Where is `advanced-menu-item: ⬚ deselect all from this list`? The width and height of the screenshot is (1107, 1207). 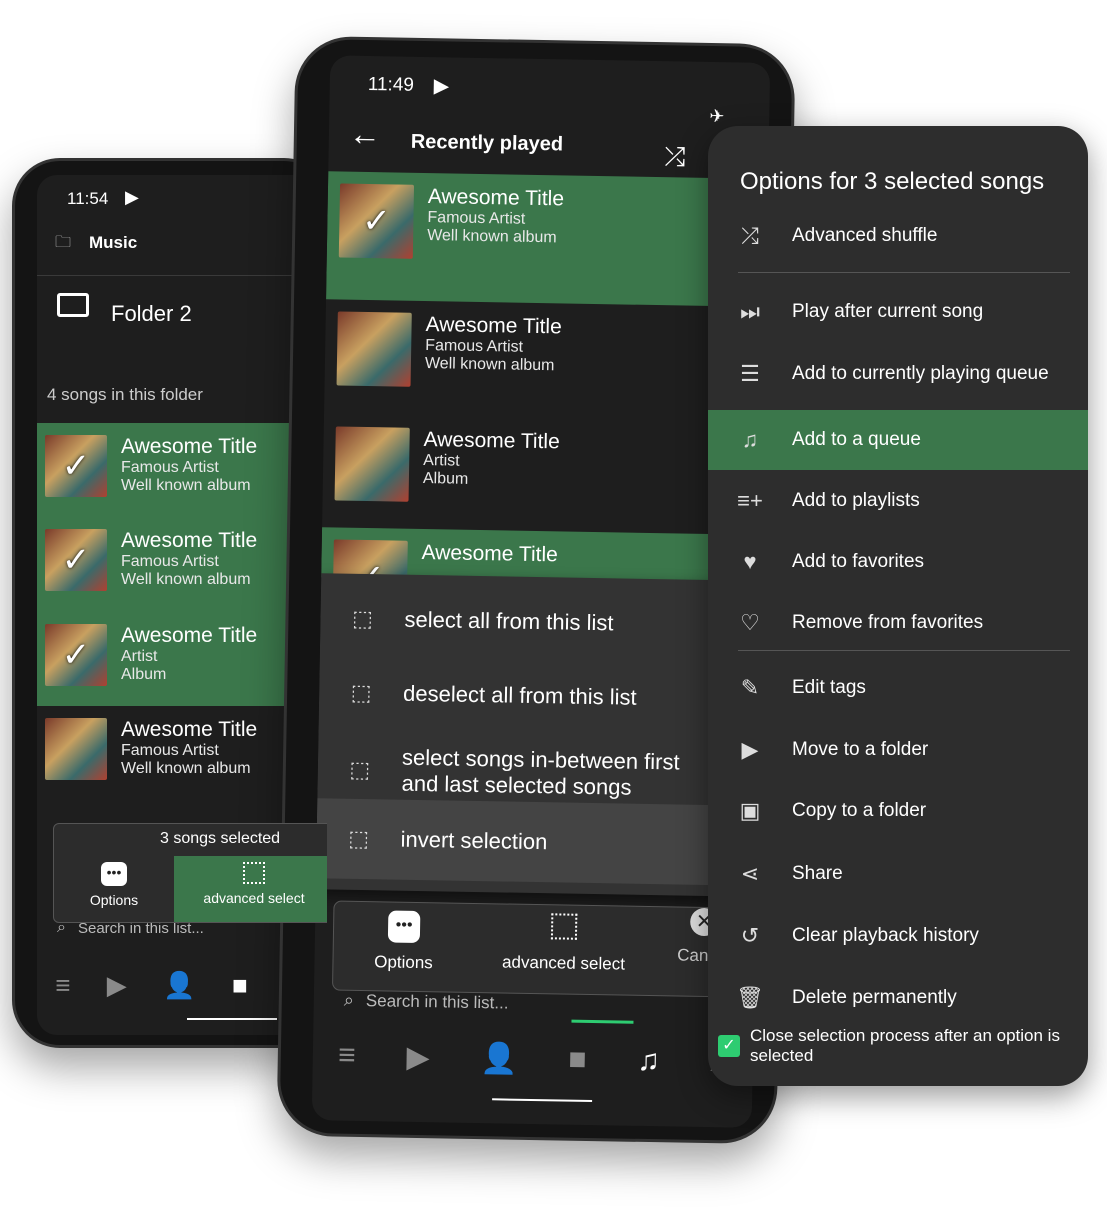
advanced-menu-item: ⬚ deselect all from this list is located at coordinates (539, 696).